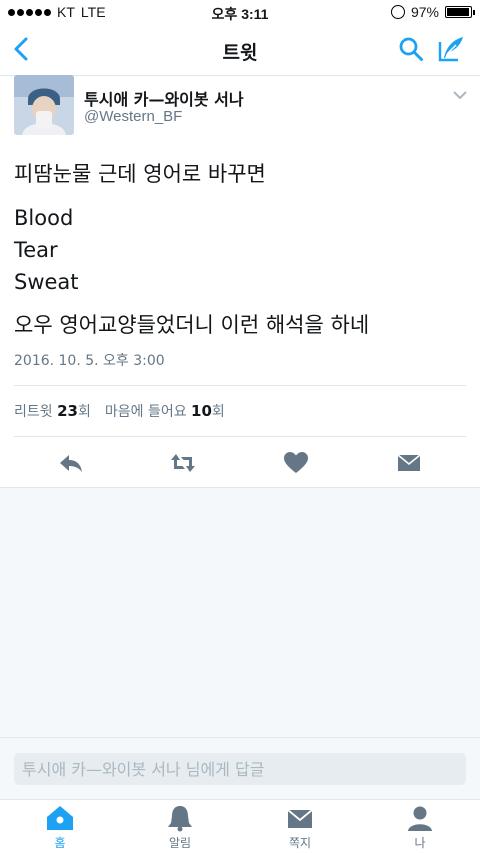 This screenshot has width=480, height=853. I want to click on like-unit: 회, so click(218, 412).